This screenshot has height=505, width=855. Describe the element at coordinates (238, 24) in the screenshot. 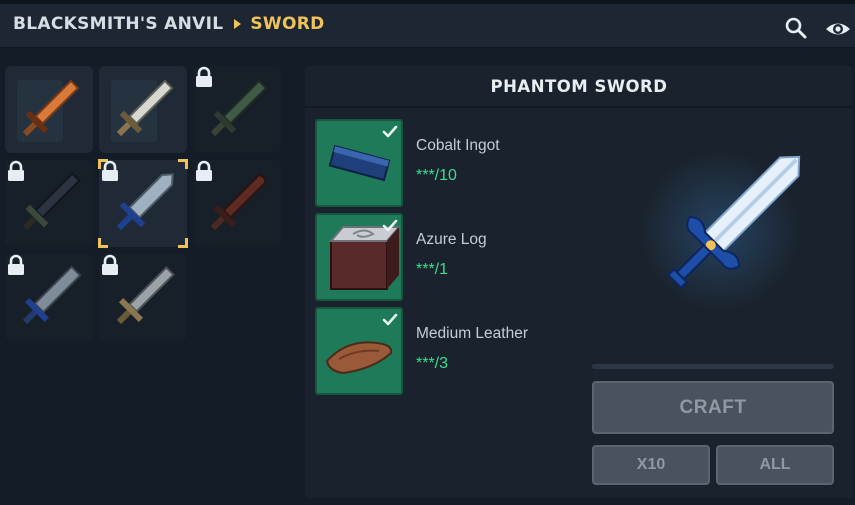

I see `breadcrumb-arrow-icon` at that location.